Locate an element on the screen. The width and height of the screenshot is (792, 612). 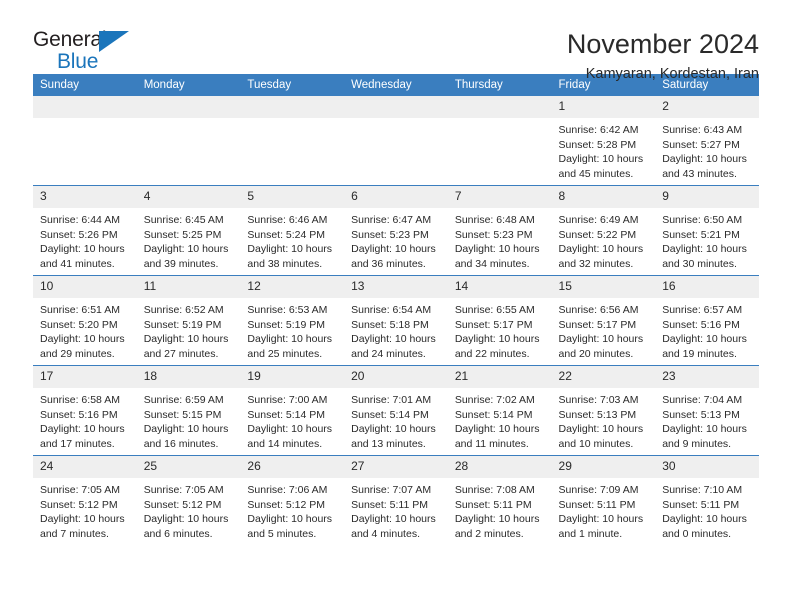
daylight-text: Daylight: 10 hours and 1 minute. is located at coordinates (601, 526).